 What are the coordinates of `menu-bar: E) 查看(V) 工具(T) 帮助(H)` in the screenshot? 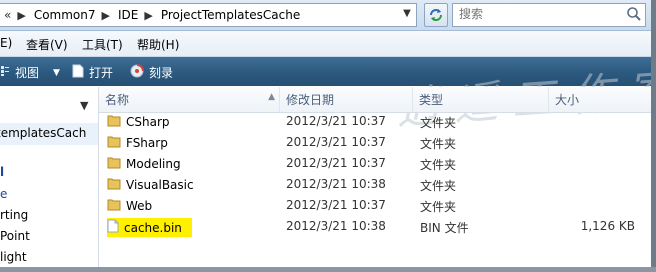 It's located at (325, 44).